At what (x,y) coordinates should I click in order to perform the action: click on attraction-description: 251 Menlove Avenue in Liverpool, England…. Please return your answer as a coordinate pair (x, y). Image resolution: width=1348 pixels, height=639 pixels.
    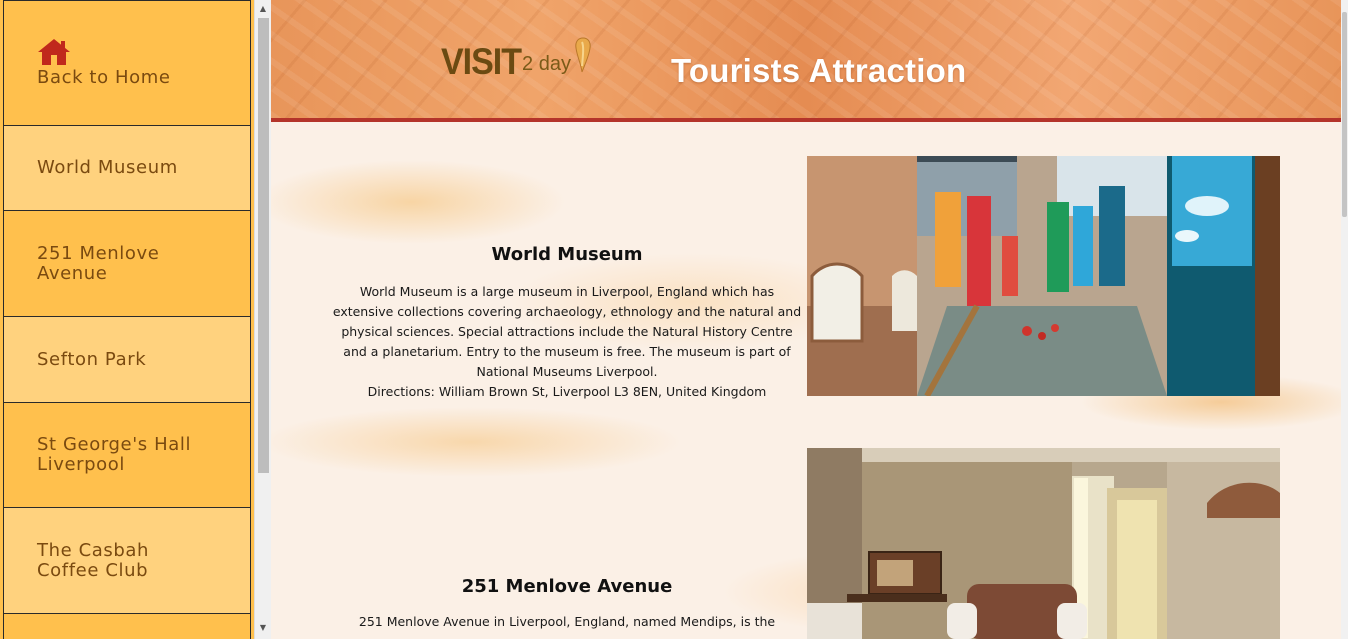
    Looking at the image, I should click on (567, 622).